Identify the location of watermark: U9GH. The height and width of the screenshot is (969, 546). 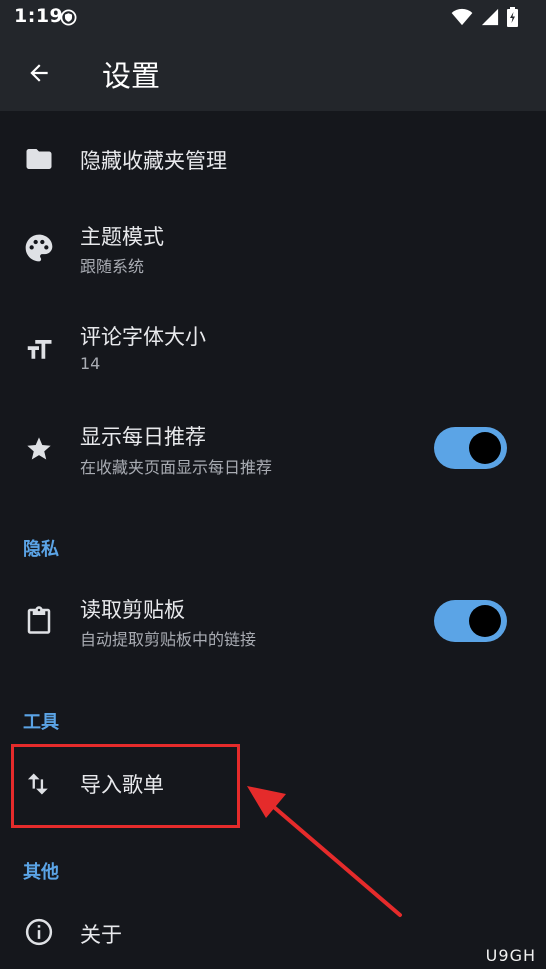
(510, 955).